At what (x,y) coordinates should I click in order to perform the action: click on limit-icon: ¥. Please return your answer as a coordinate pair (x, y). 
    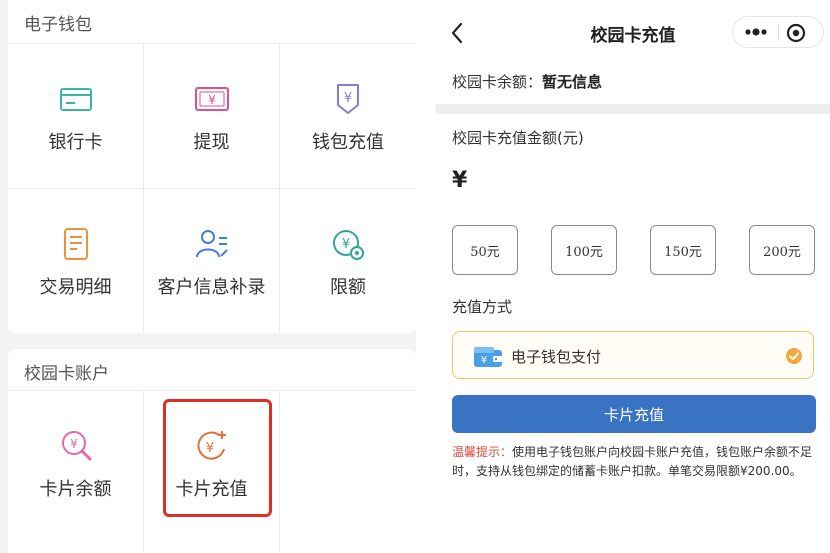
    Looking at the image, I should click on (348, 245).